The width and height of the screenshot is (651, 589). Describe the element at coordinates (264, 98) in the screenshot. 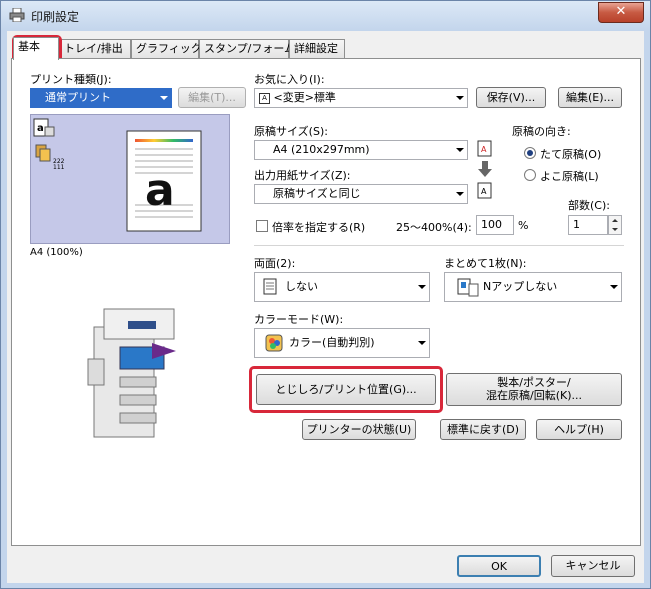

I see `document-icon: A` at that location.